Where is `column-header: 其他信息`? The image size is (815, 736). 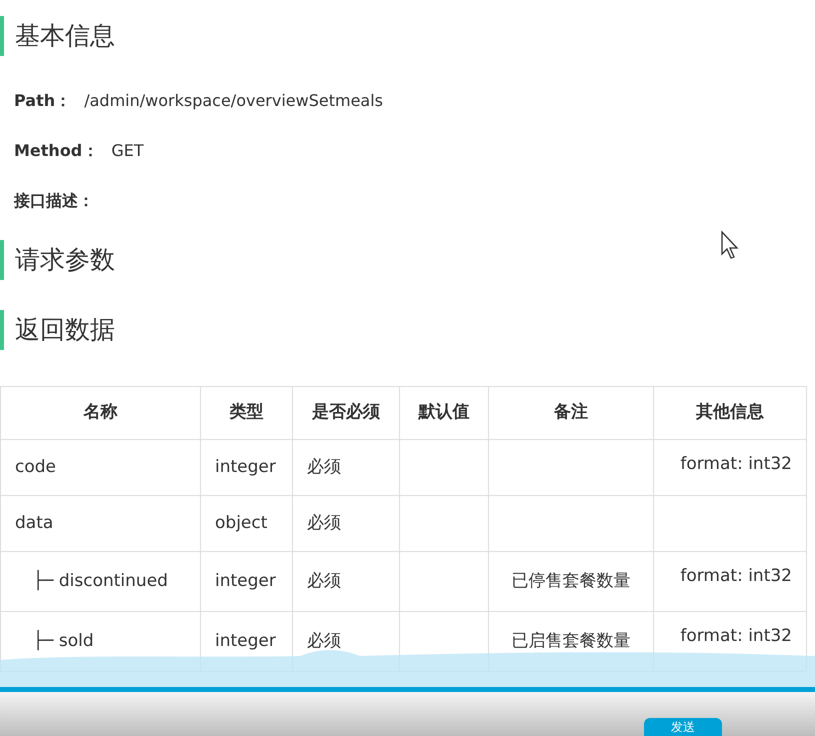
column-header: 其他信息 is located at coordinates (730, 413).